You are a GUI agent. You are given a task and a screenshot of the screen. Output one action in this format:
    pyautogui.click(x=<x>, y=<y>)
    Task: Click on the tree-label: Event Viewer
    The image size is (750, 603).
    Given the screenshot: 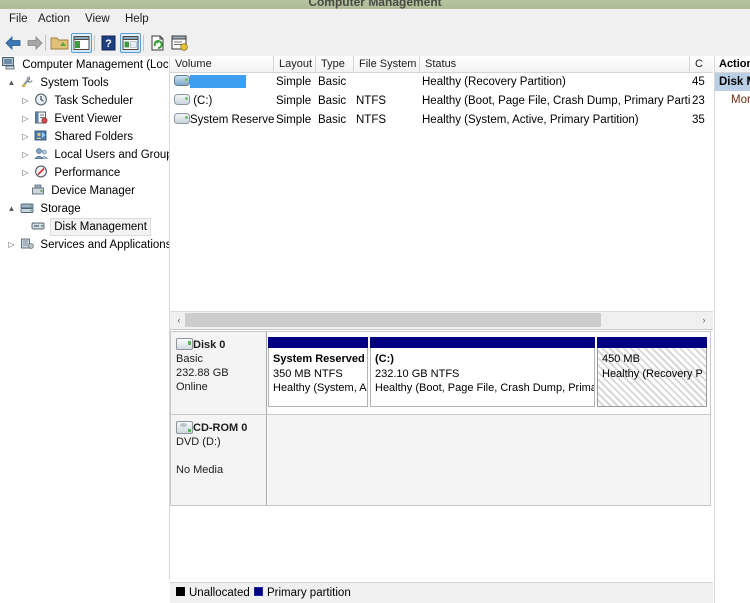 What is the action you would take?
    pyautogui.click(x=88, y=119)
    